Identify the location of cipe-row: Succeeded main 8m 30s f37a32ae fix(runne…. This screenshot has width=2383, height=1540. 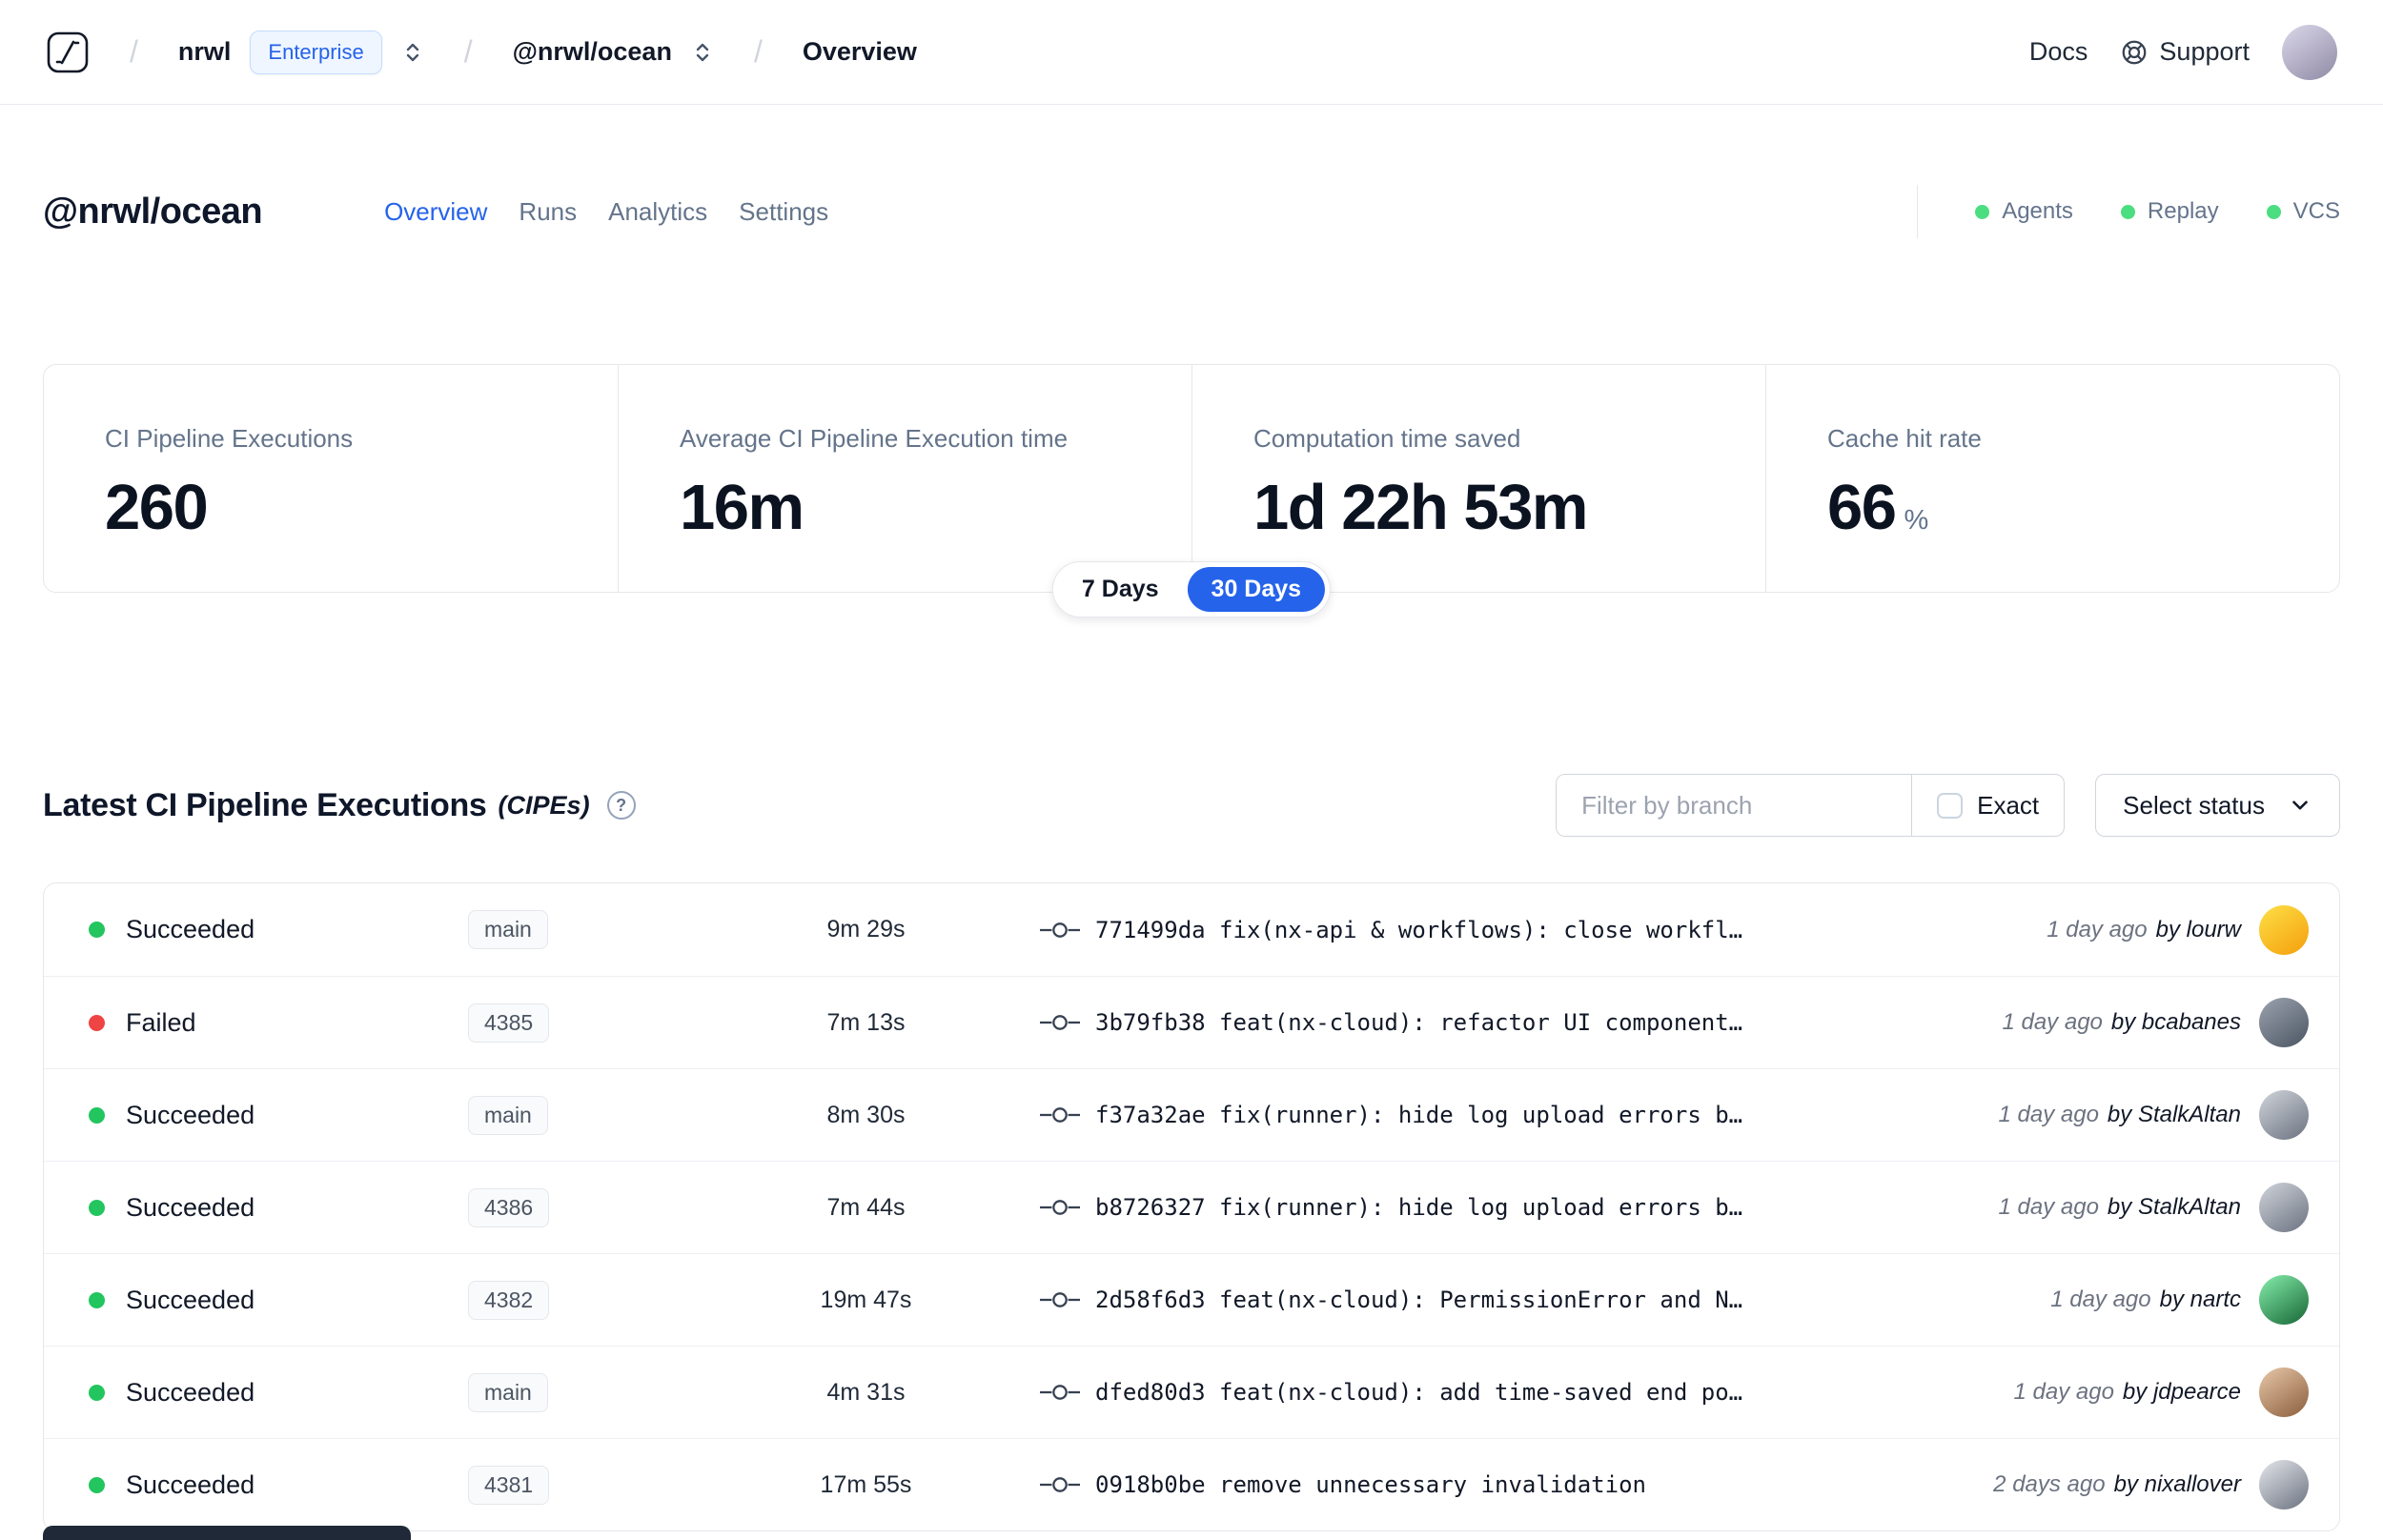
(1191, 1114).